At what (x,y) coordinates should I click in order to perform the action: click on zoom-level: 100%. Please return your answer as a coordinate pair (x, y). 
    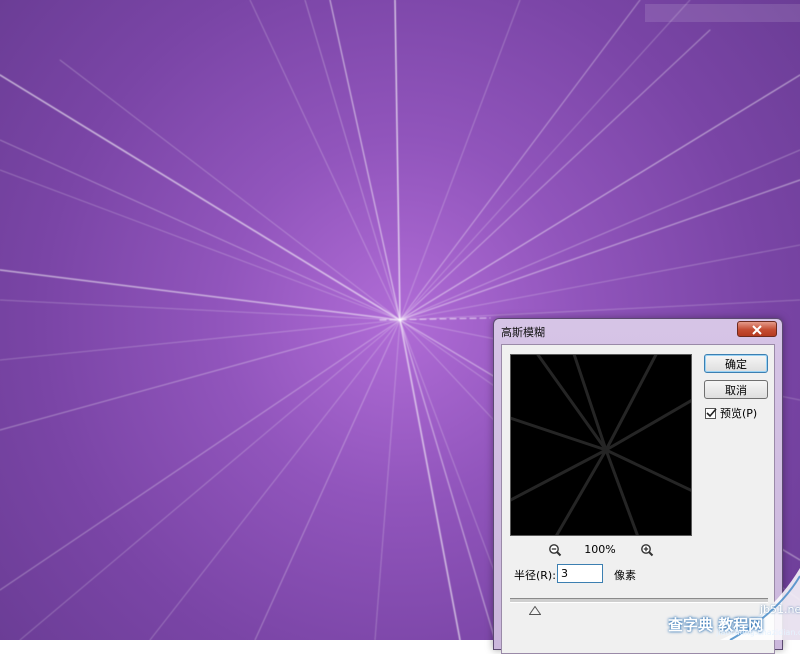
    Looking at the image, I should click on (600, 549).